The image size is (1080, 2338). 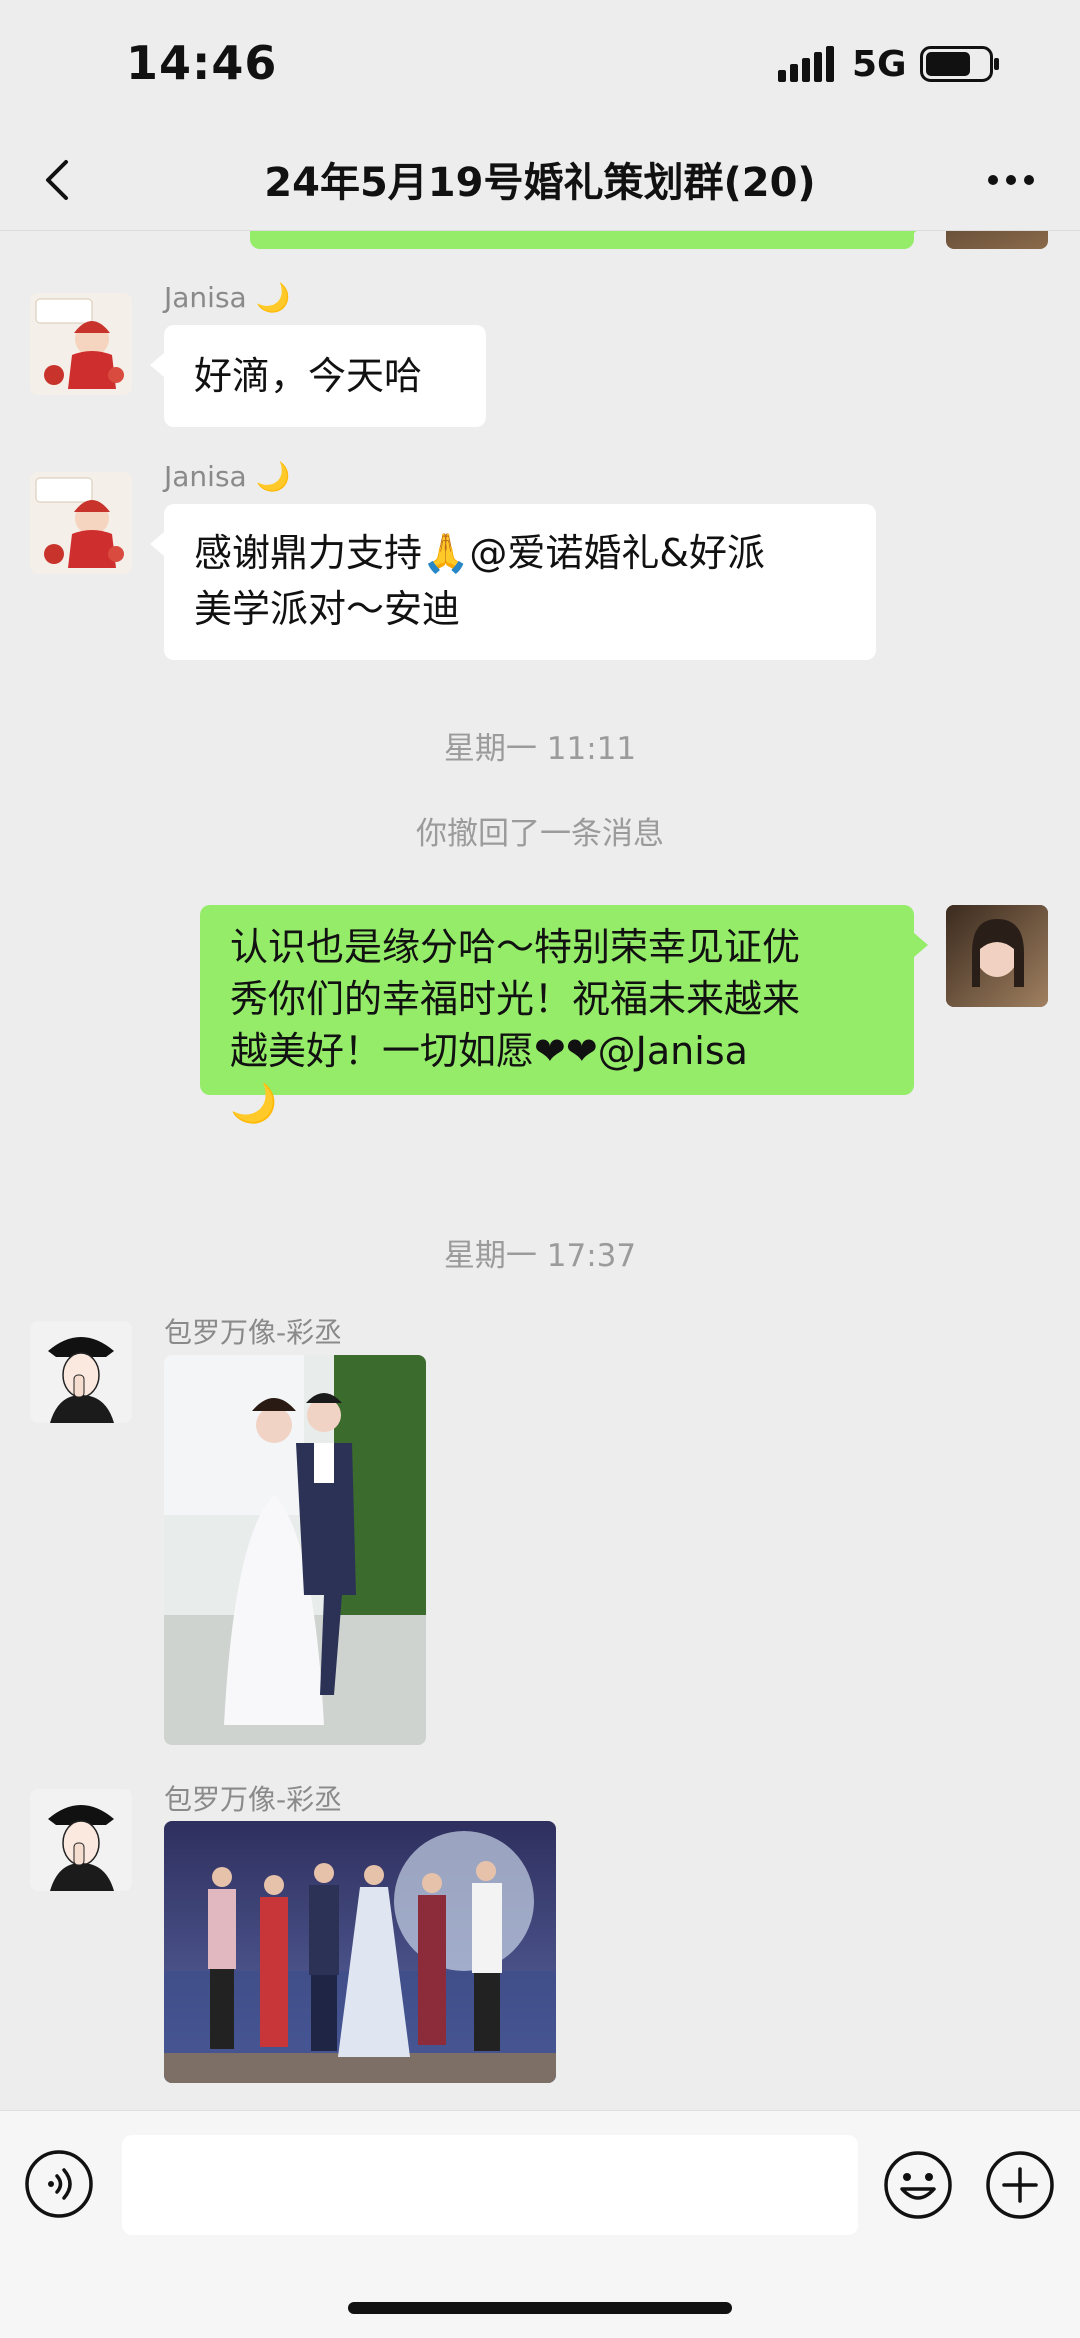 I want to click on home-indicator, so click(x=540, y=2308).